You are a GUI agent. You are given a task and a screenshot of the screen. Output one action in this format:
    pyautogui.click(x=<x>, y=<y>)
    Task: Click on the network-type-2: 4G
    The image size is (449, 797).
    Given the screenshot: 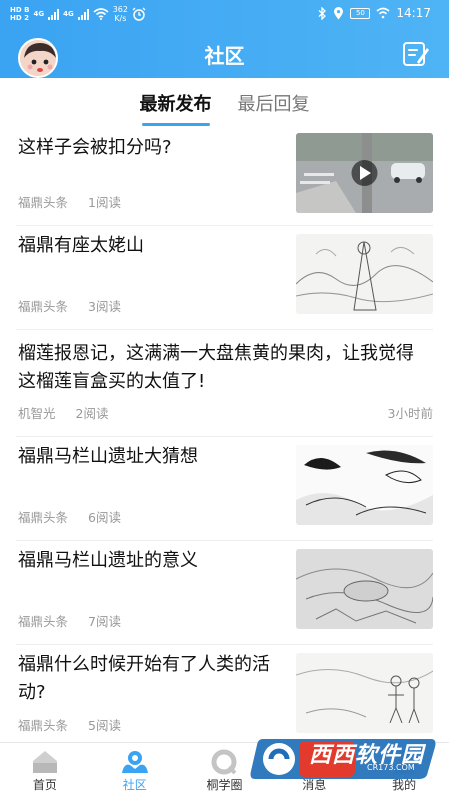 What is the action you would take?
    pyautogui.click(x=68, y=14)
    